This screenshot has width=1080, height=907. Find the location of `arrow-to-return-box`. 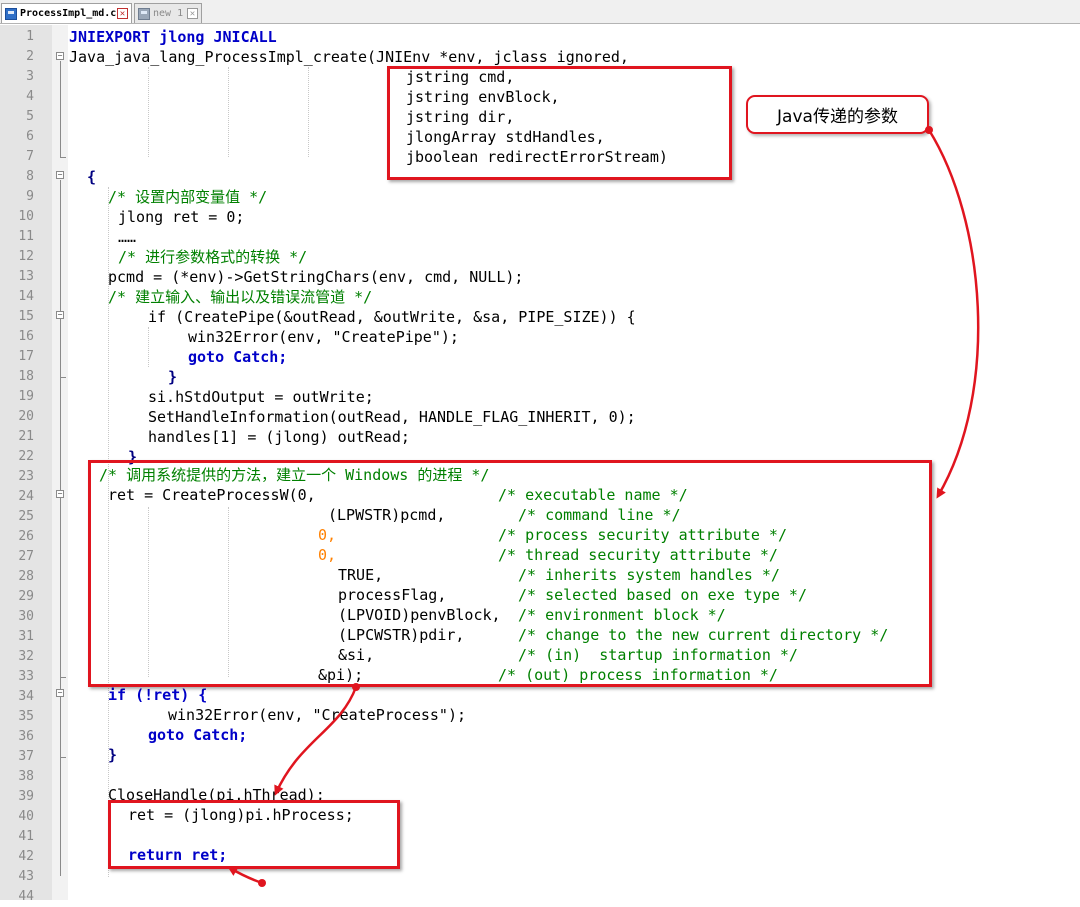

arrow-to-return-box is located at coordinates (245, 875).